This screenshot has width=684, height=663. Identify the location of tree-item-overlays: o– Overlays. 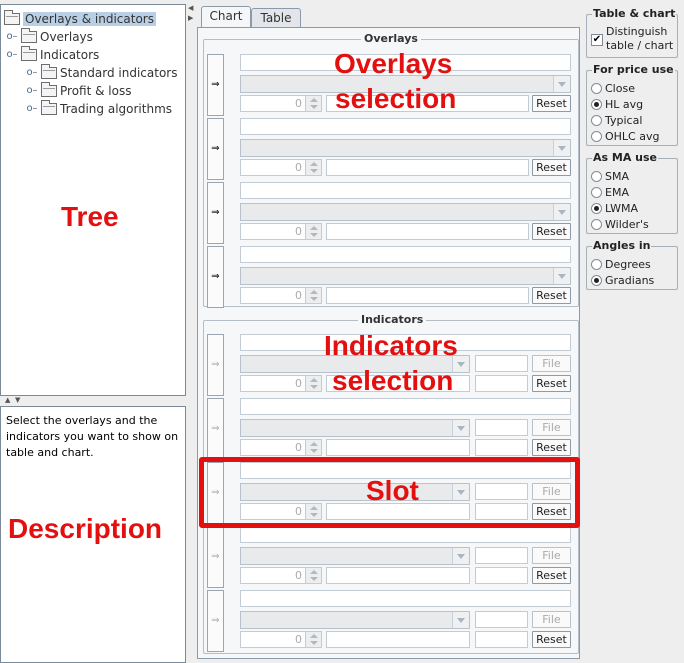
(49, 36).